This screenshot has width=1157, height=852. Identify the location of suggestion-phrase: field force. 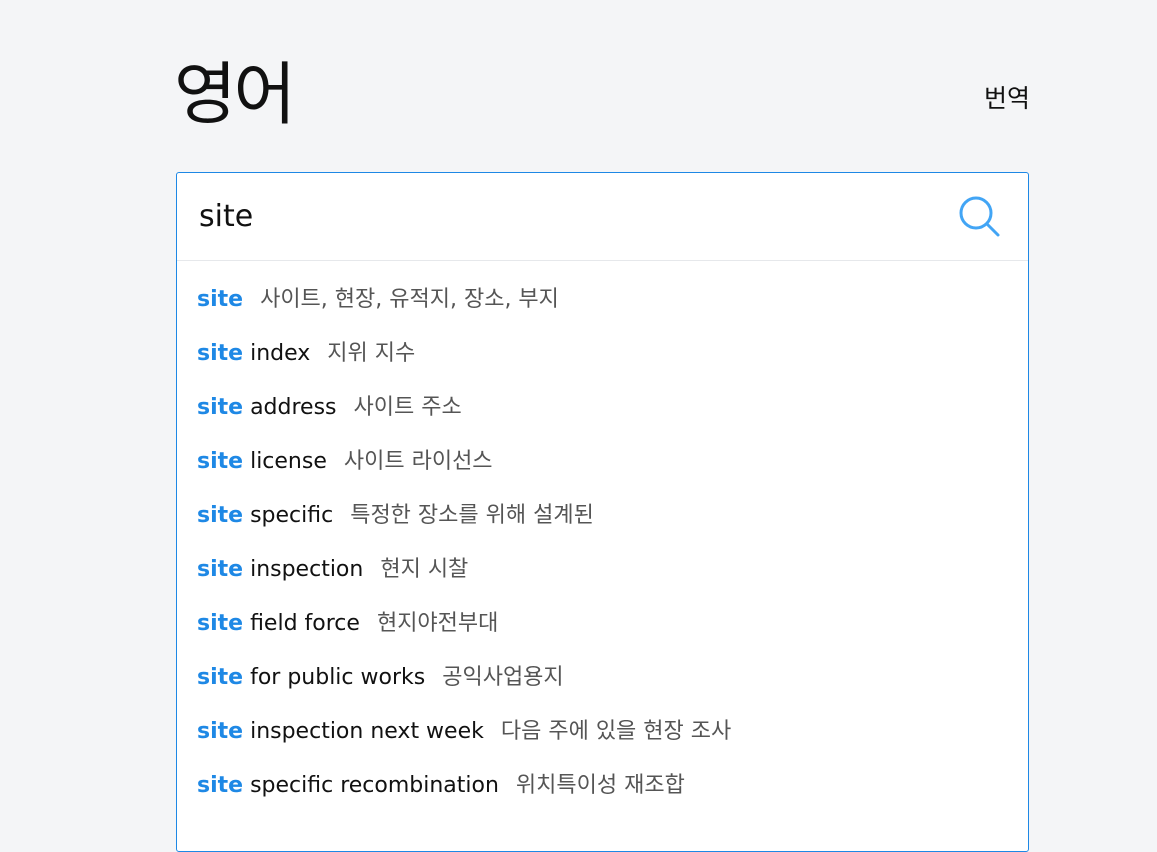
(305, 623).